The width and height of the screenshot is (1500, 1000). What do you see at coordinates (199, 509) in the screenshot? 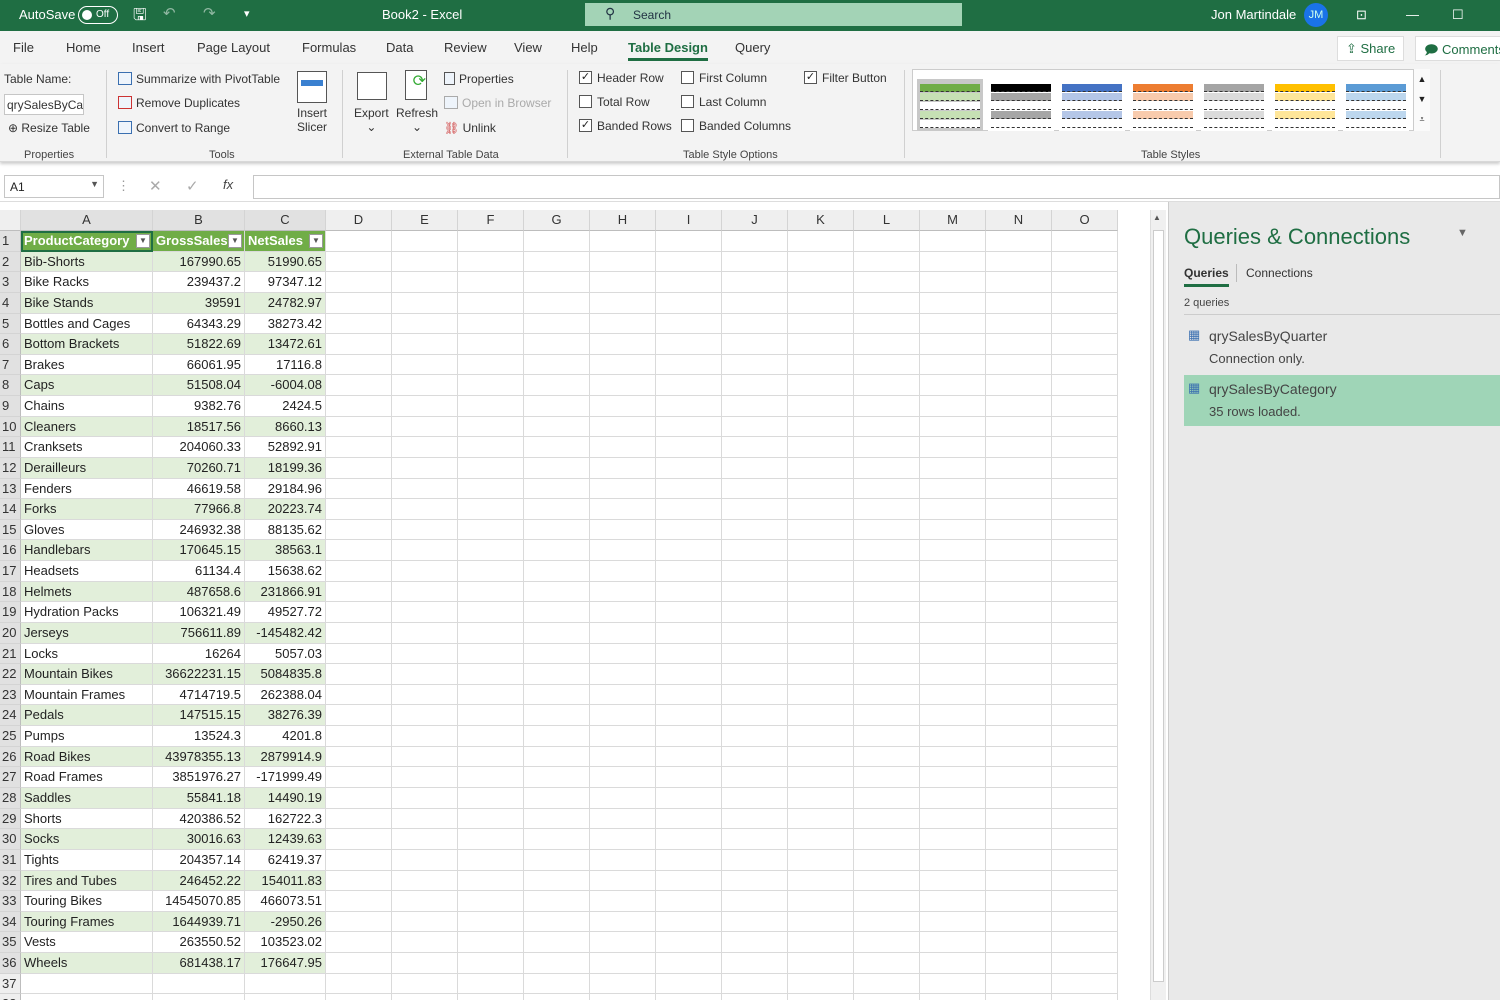
I see `table-cell: 77966.8` at bounding box center [199, 509].